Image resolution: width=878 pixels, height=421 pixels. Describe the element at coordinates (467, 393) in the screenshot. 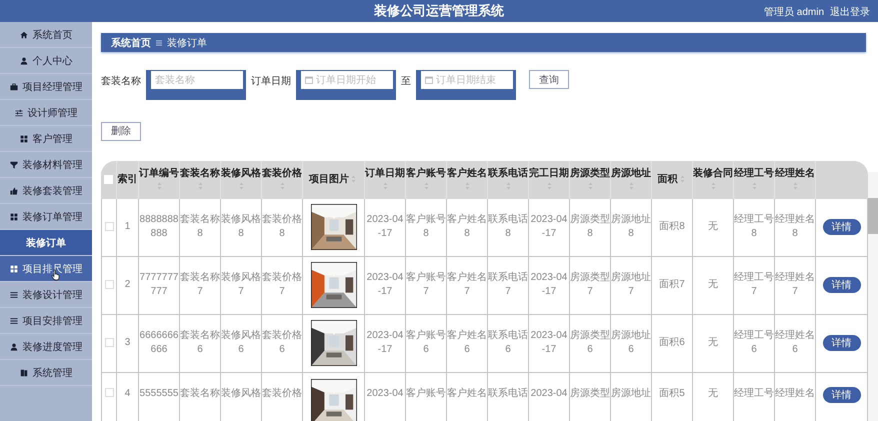

I see `table-cell: 客户姓名` at that location.